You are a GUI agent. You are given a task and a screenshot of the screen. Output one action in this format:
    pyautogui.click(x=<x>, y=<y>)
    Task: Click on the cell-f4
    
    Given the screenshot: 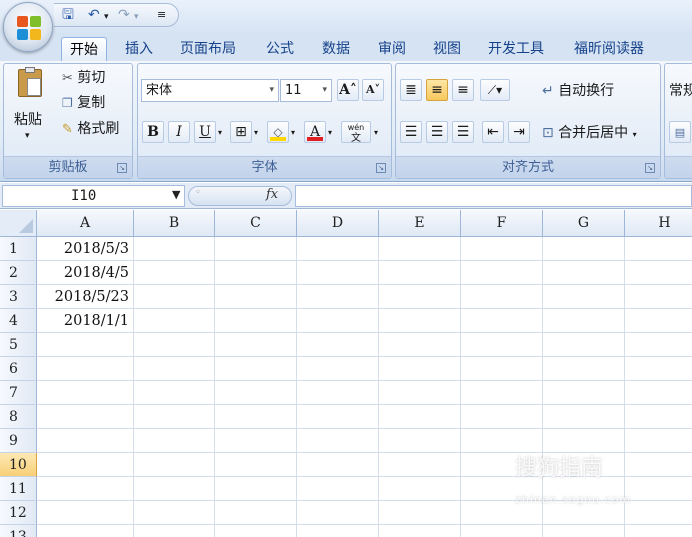 What is the action you would take?
    pyautogui.click(x=502, y=321)
    